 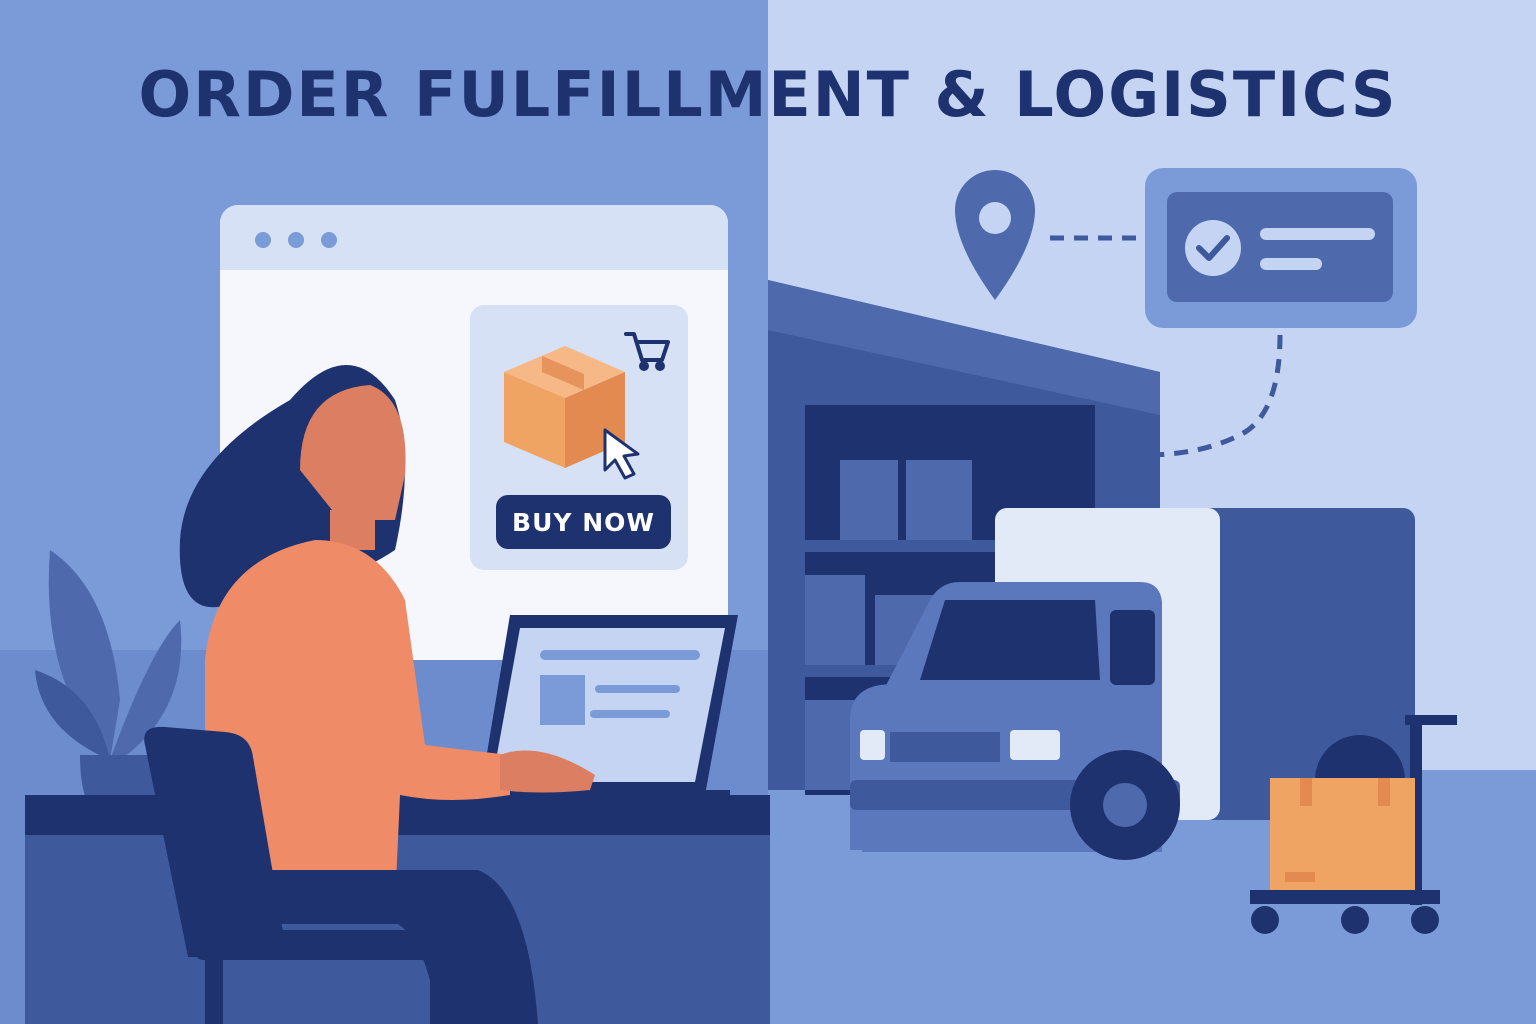 What do you see at coordinates (583, 522) in the screenshot?
I see `buy-now-button: BUY NOW` at bounding box center [583, 522].